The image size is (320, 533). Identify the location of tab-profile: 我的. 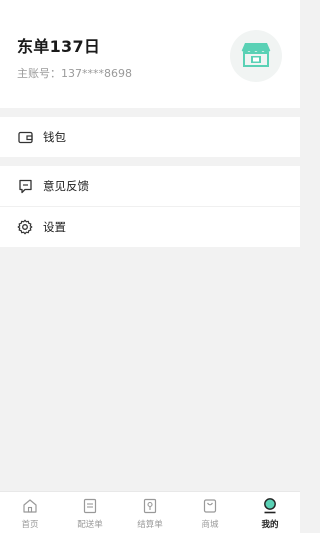
(270, 512).